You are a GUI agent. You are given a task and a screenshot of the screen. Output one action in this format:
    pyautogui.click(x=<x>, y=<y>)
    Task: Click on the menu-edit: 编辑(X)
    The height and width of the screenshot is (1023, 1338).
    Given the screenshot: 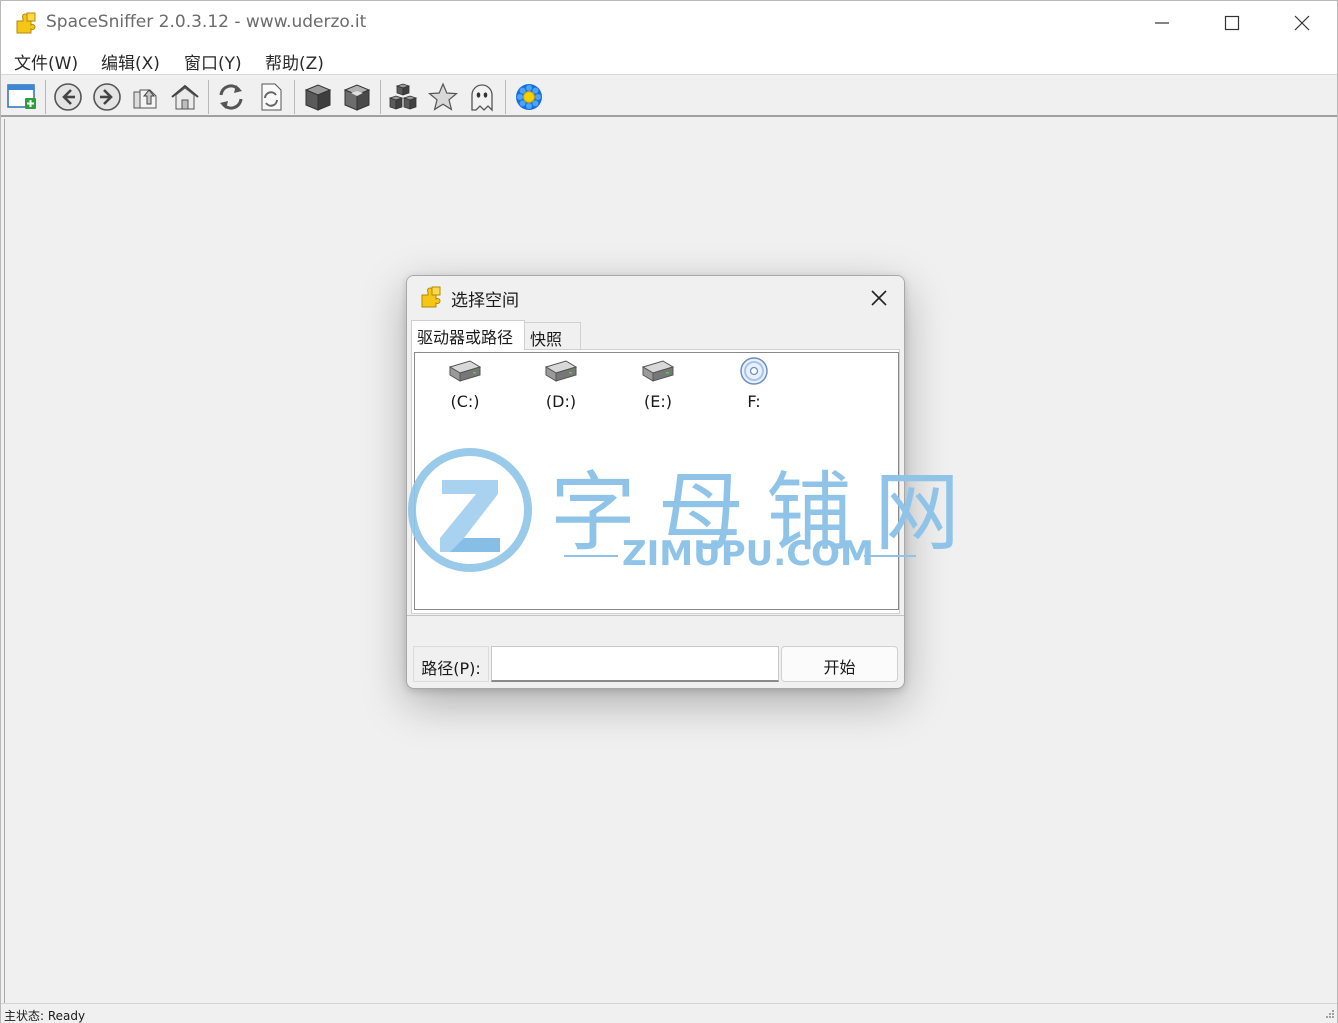 What is the action you would take?
    pyautogui.click(x=130, y=61)
    